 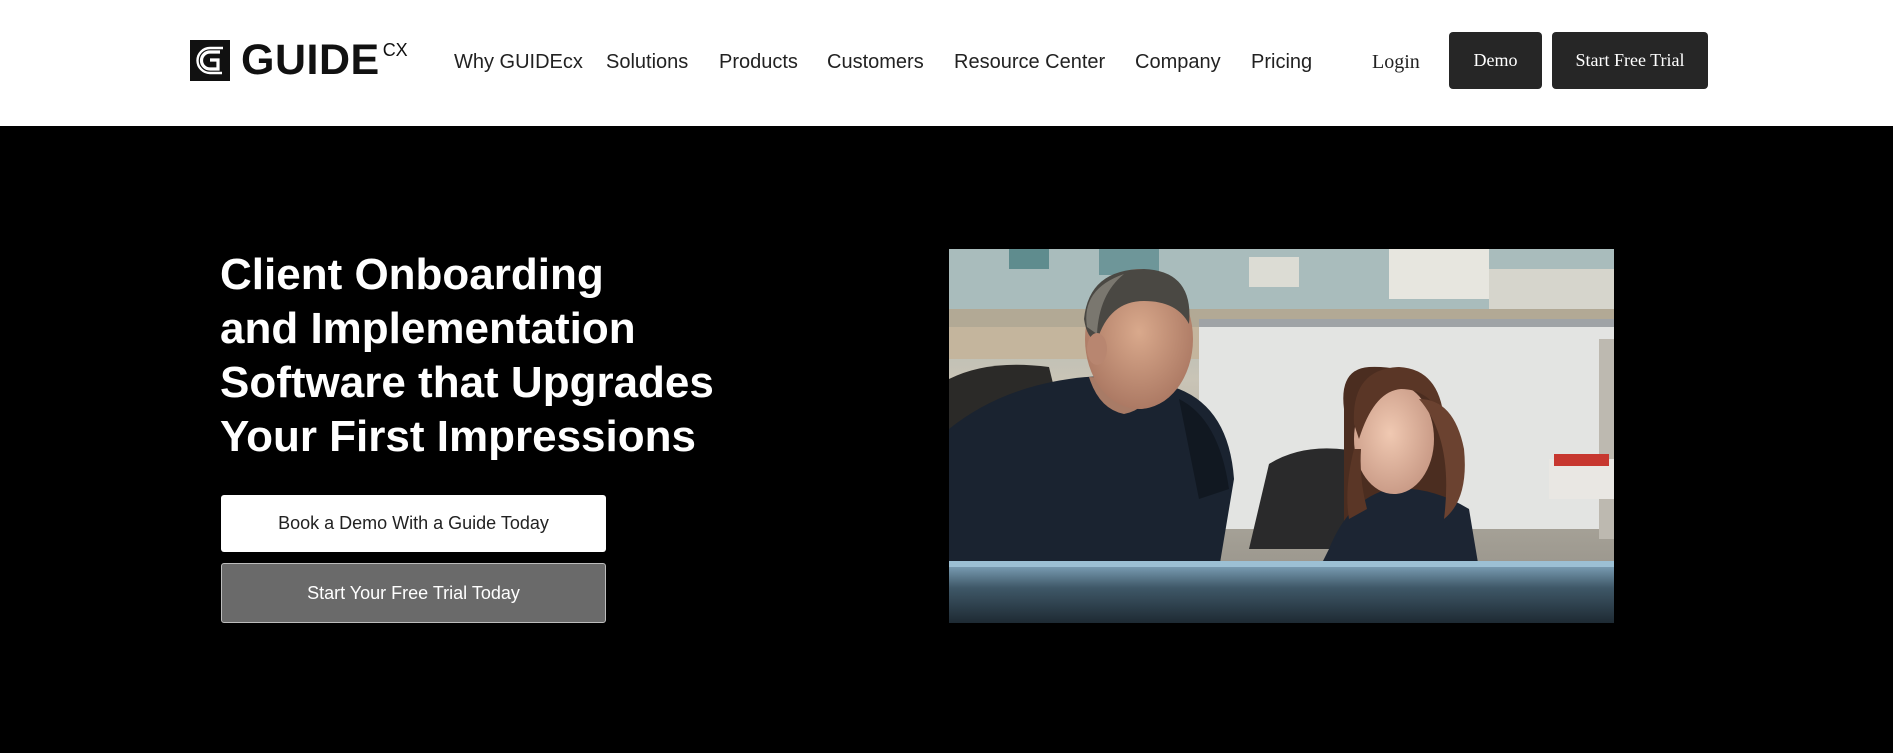 What do you see at coordinates (875, 62) in the screenshot?
I see `nav-item-customers: Customers` at bounding box center [875, 62].